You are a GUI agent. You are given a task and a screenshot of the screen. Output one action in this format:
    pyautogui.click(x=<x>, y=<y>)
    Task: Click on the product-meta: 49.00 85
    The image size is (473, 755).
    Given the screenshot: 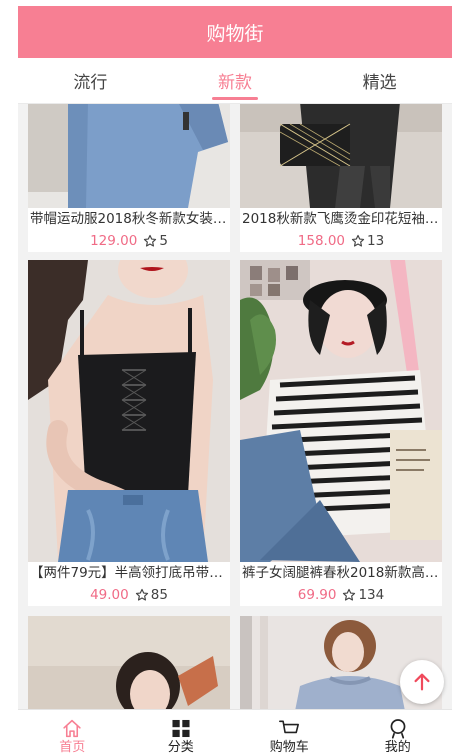 What is the action you would take?
    pyautogui.click(x=129, y=595)
    